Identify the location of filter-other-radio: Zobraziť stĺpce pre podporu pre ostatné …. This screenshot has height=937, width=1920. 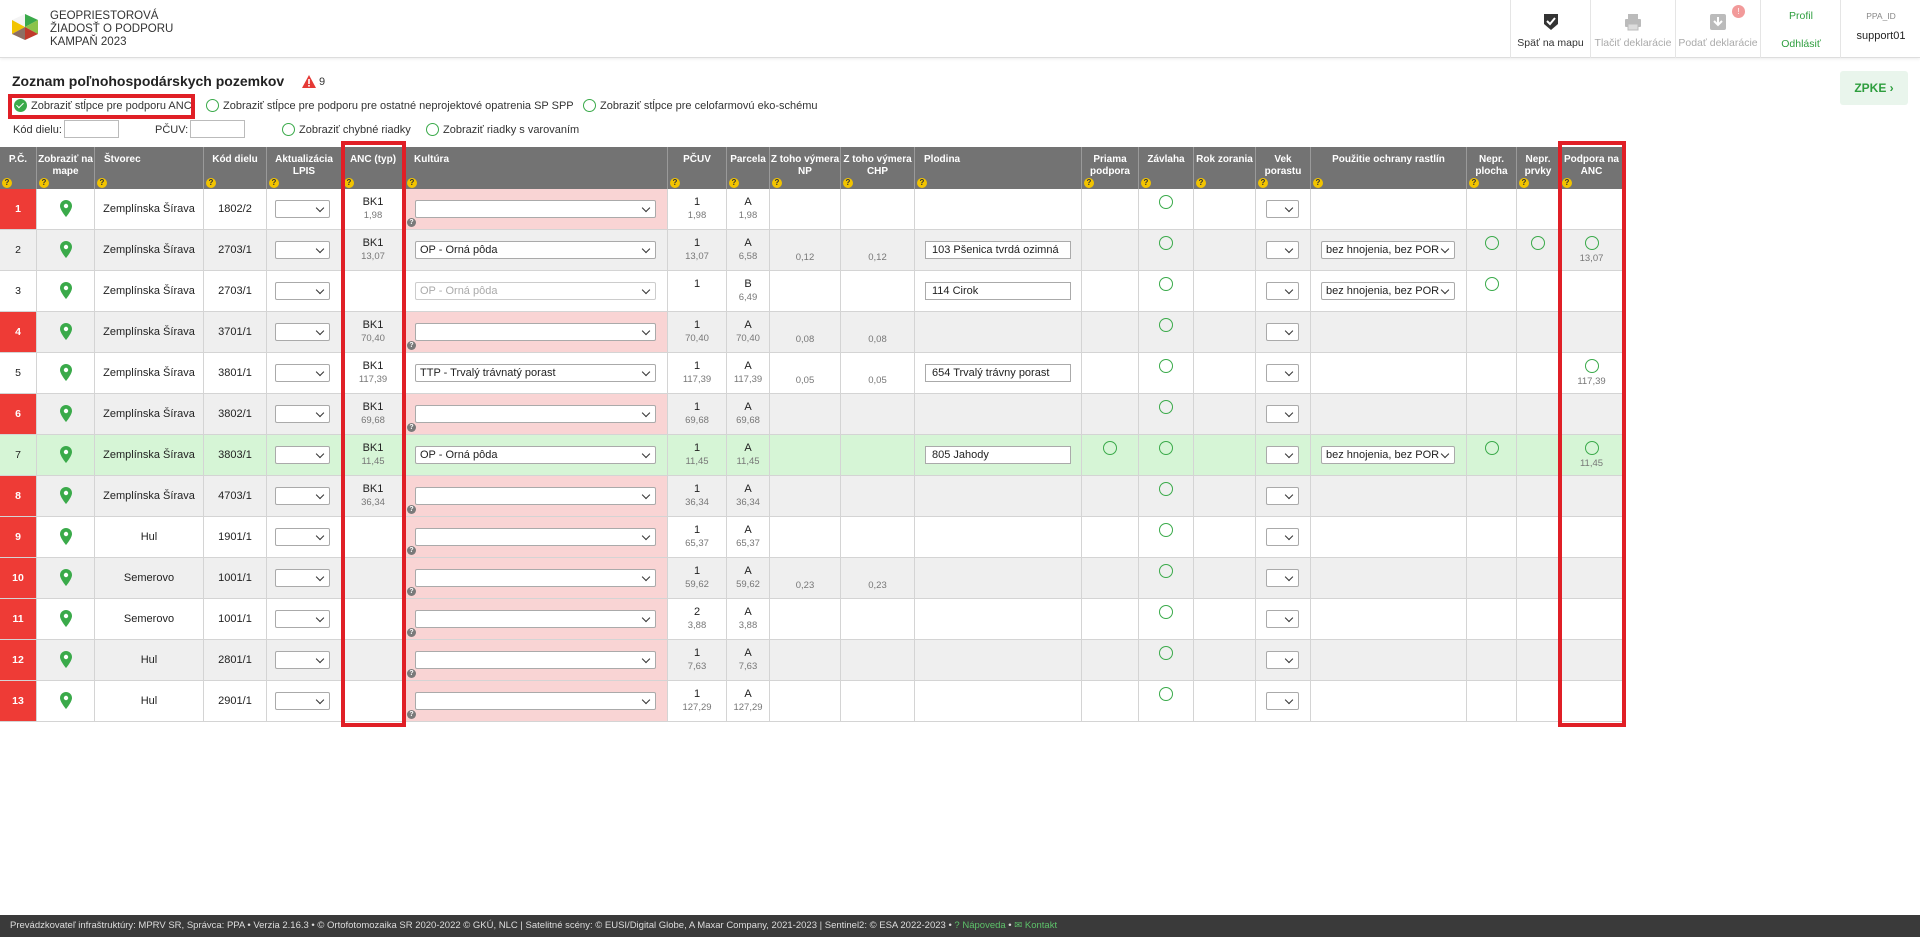
(390, 105).